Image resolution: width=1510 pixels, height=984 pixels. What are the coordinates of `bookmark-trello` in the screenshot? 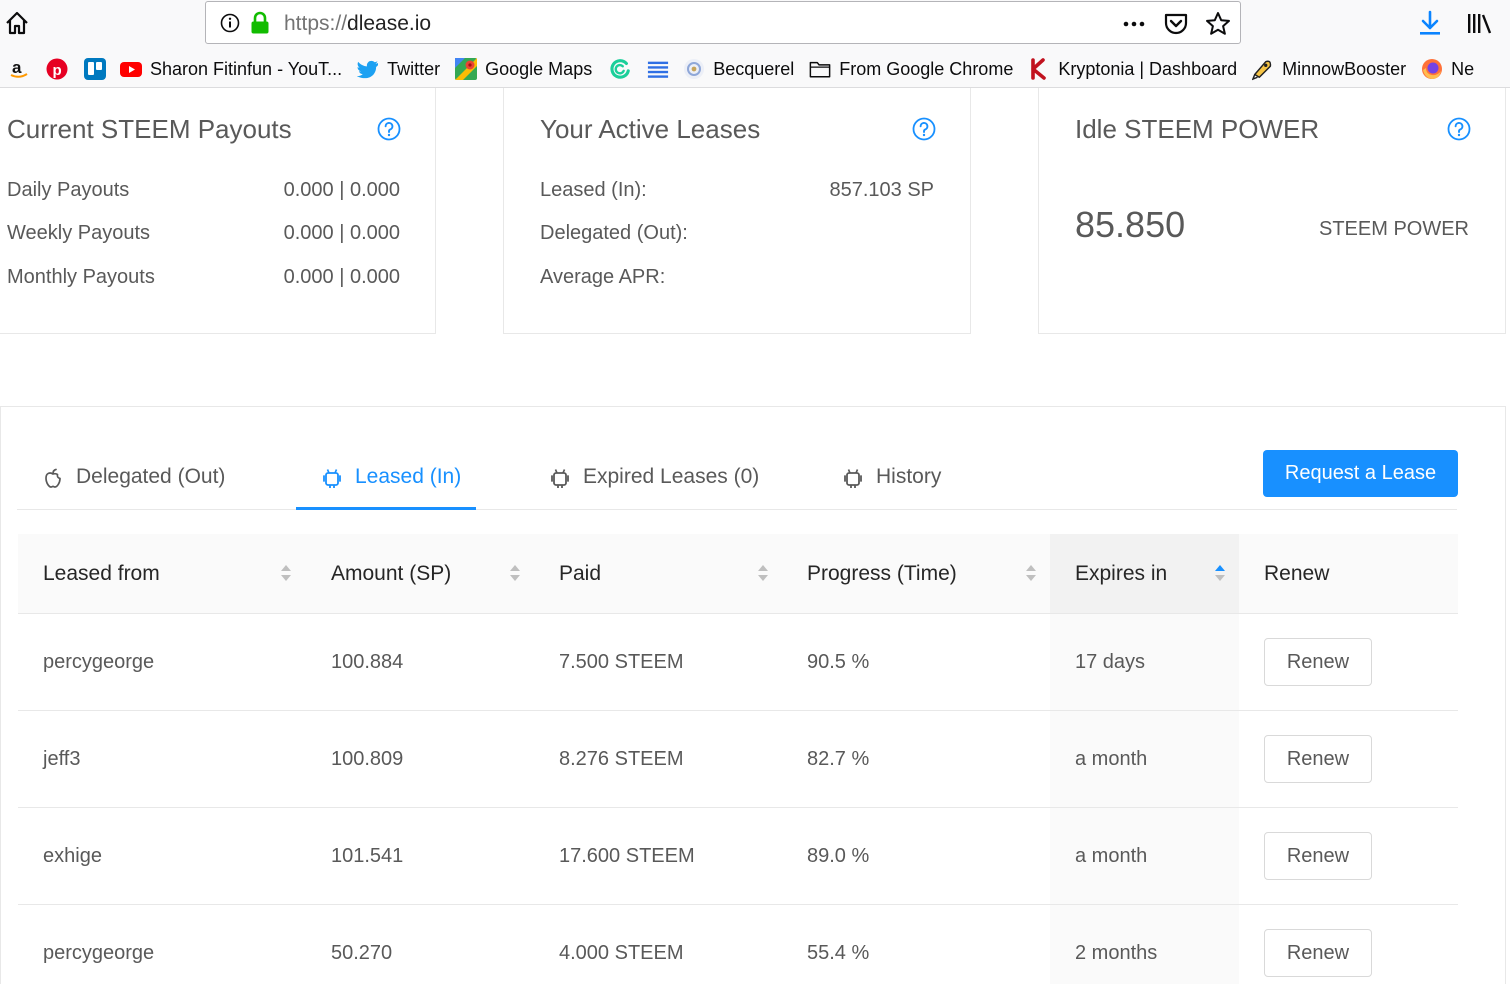 It's located at (95, 69).